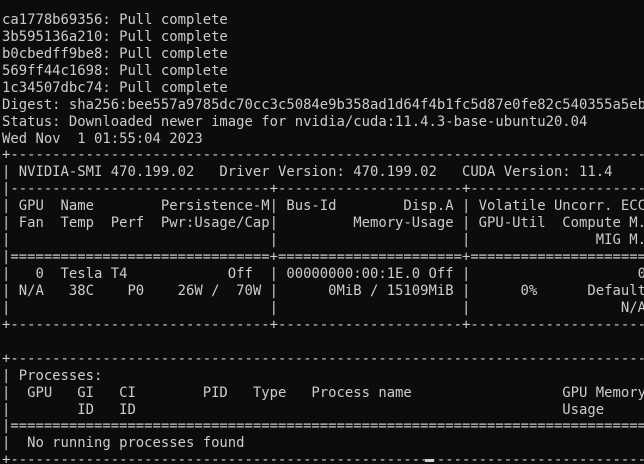 The width and height of the screenshot is (644, 464). Describe the element at coordinates (323, 409) in the screenshot. I see `terminal-line: | ID ID Usage |` at that location.